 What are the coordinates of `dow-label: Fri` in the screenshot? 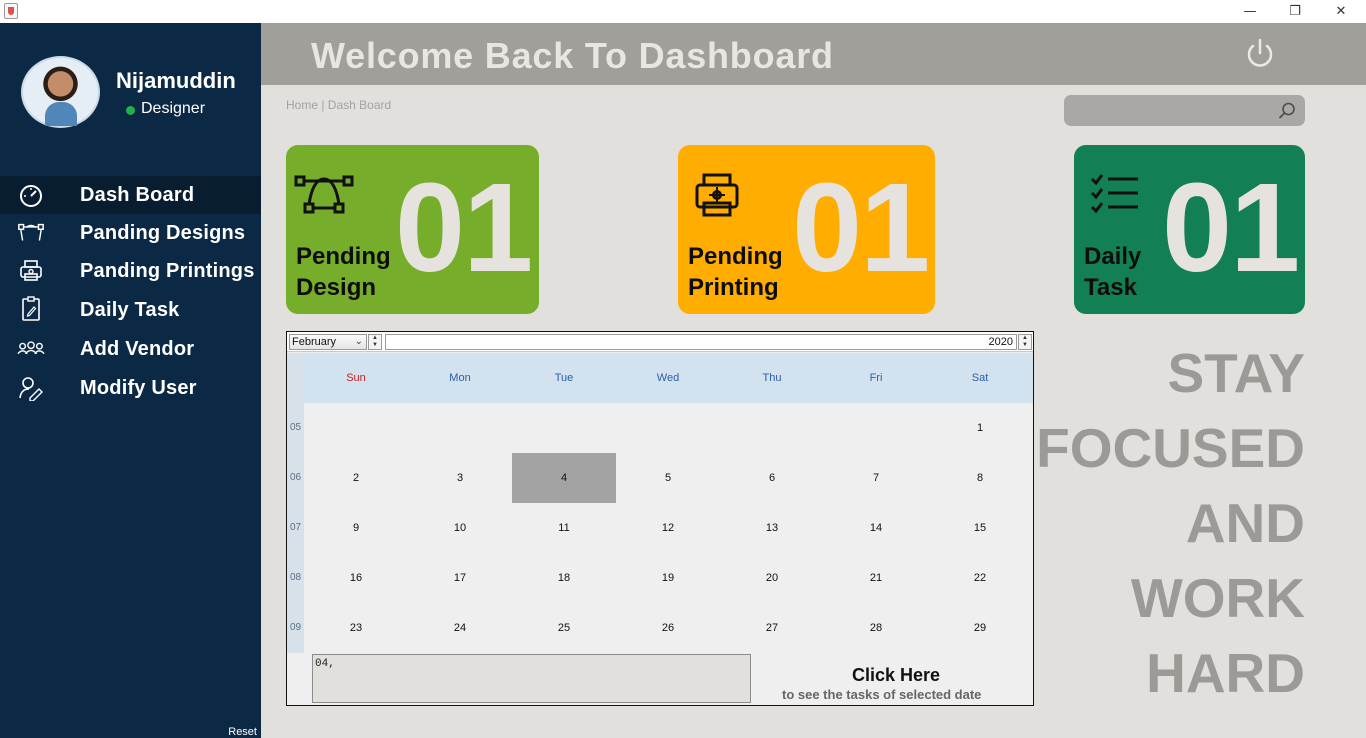 It's located at (876, 378).